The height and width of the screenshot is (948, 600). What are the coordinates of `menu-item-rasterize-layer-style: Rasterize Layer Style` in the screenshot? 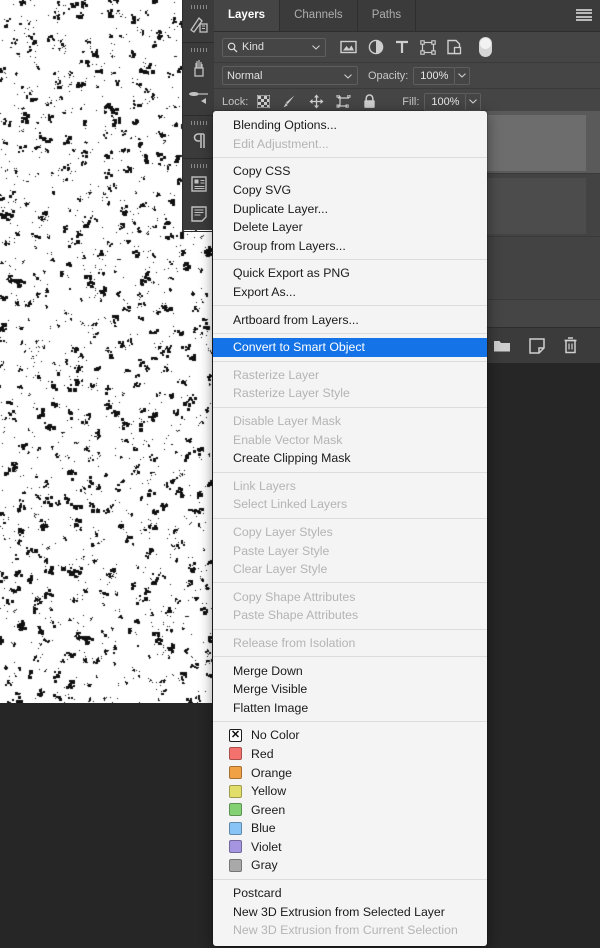 It's located at (350, 393).